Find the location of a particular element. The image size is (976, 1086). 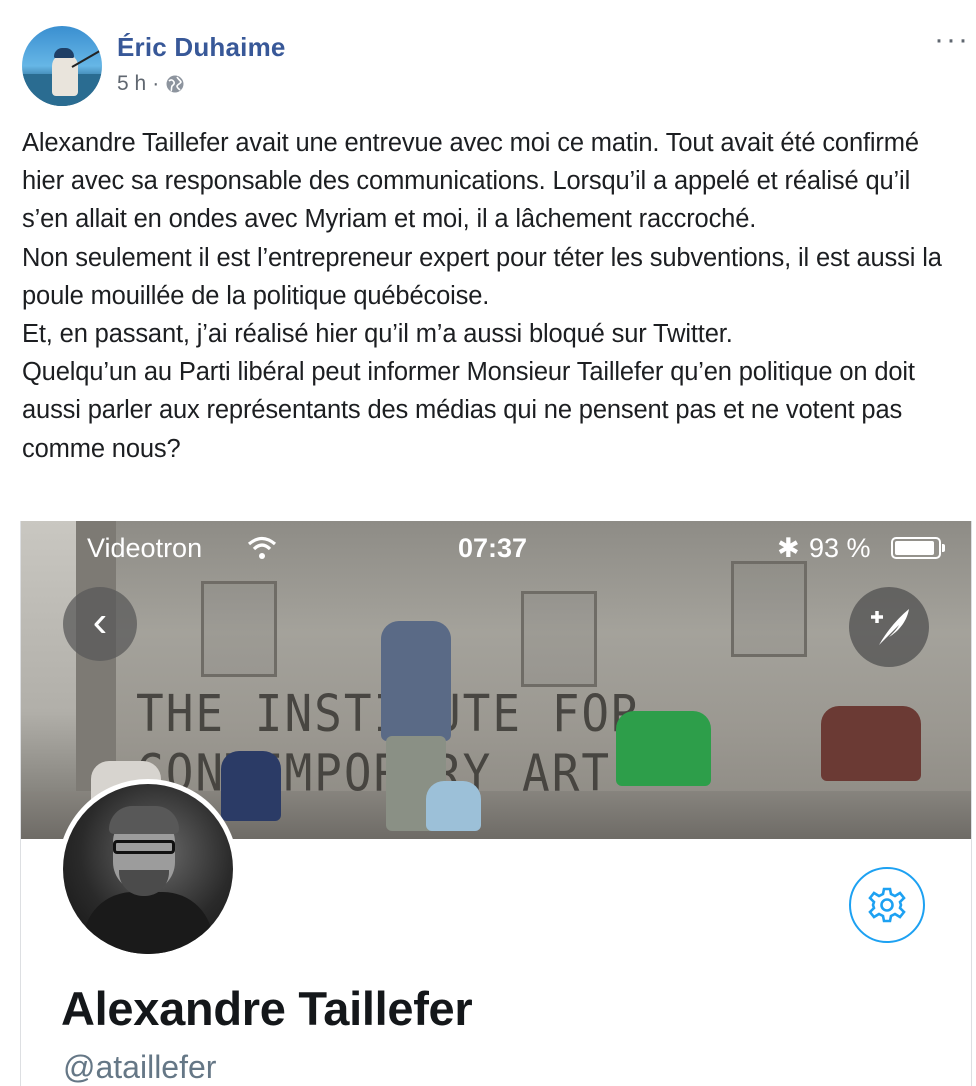

globe-icon is located at coordinates (175, 84).